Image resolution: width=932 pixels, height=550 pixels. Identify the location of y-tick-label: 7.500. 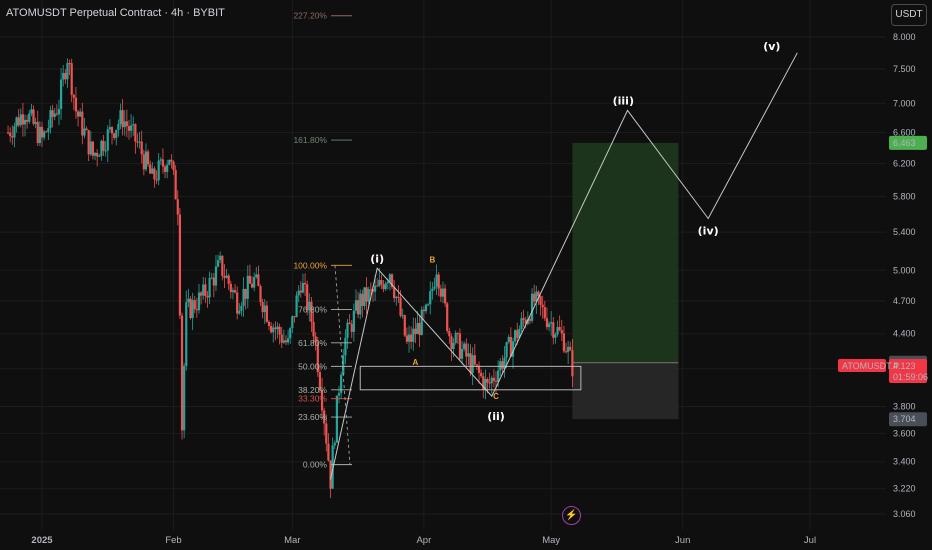
(904, 69).